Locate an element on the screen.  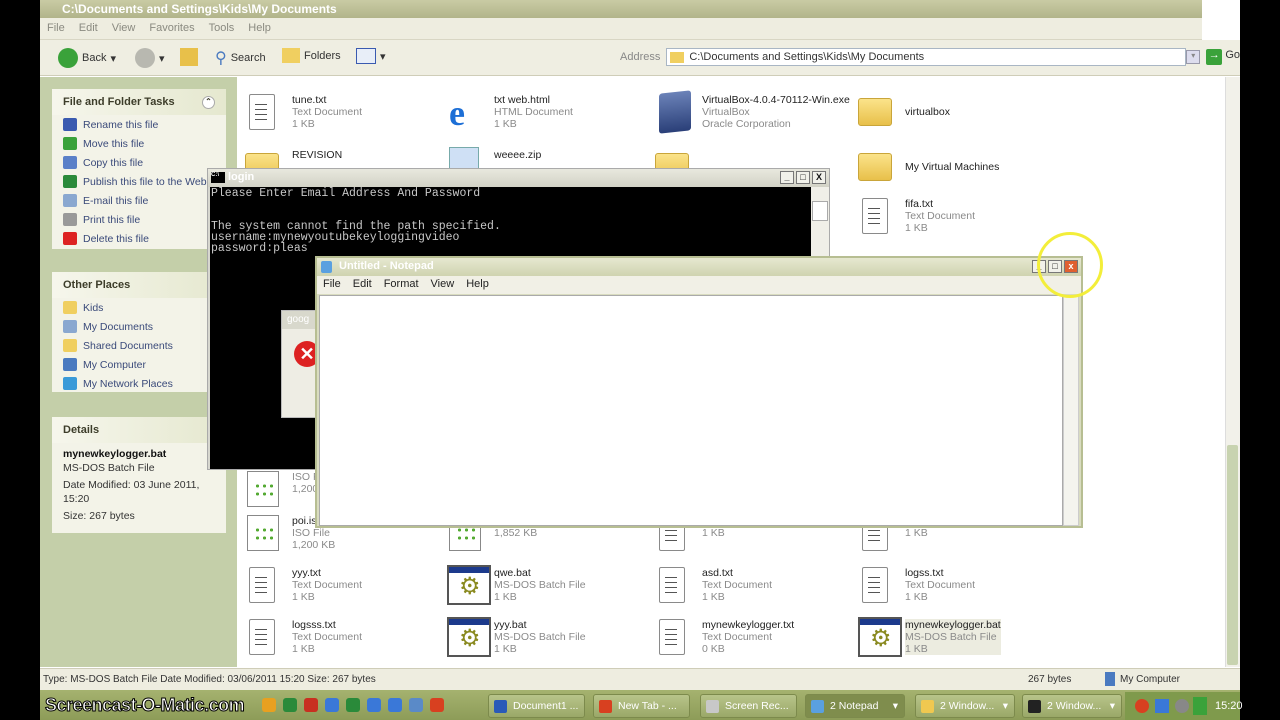
scrollbar-thumb is located at coordinates (1232, 555).